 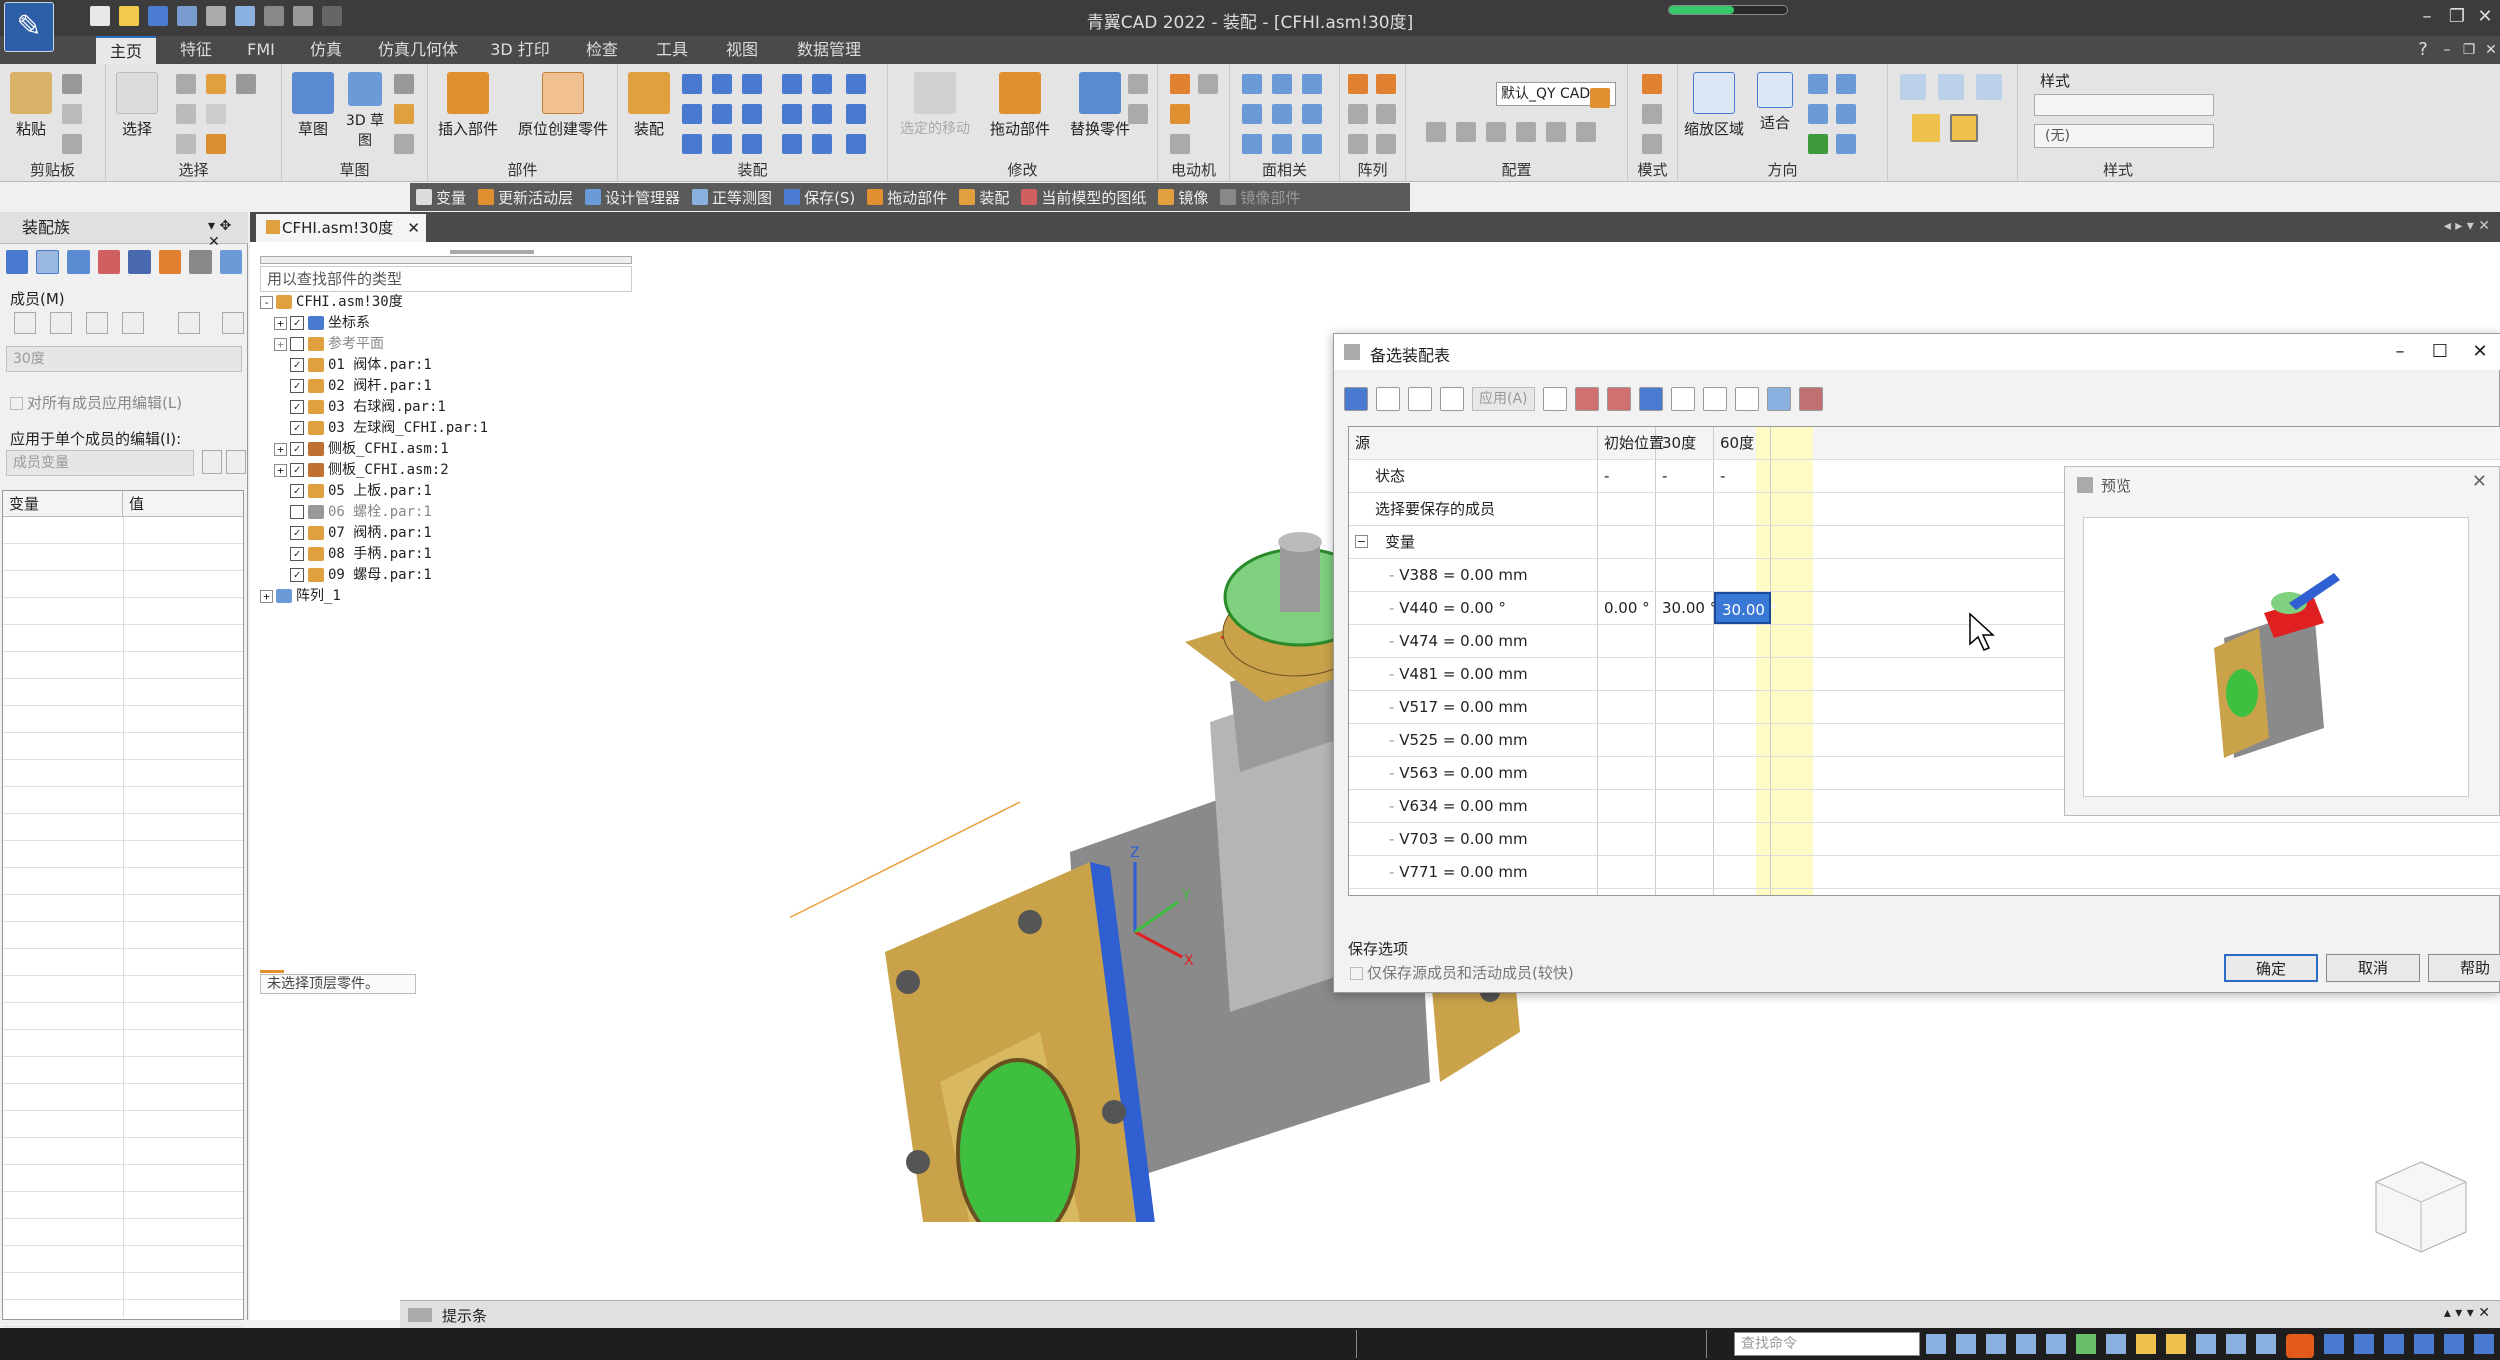 I want to click on tree-item: ✓ 03 左球阀_CFHI.par:1, so click(x=470, y=428).